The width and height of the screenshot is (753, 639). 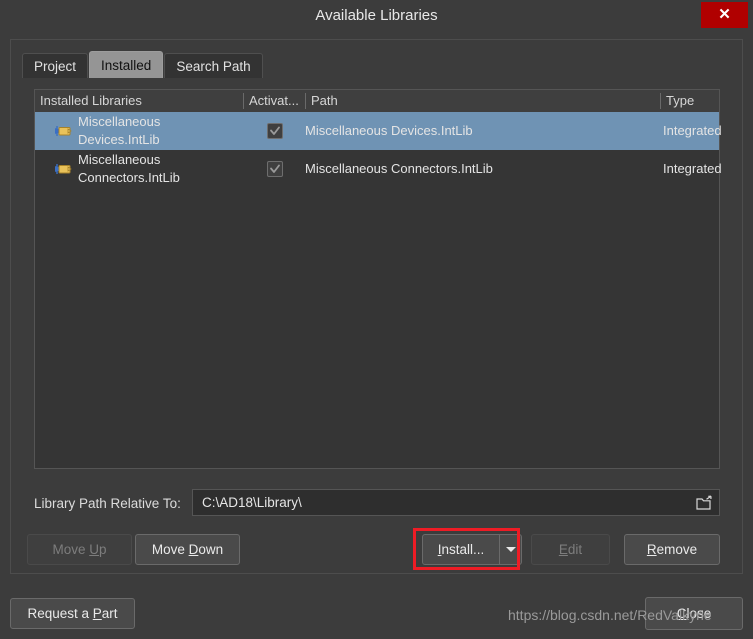 What do you see at coordinates (570, 549) in the screenshot?
I see `edit-button: Edit` at bounding box center [570, 549].